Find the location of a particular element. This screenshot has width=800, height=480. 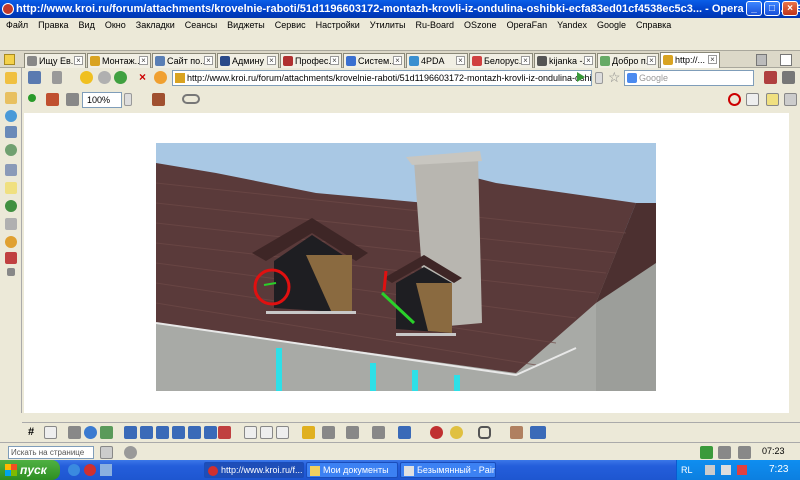

chat-icon is located at coordinates (50, 432).